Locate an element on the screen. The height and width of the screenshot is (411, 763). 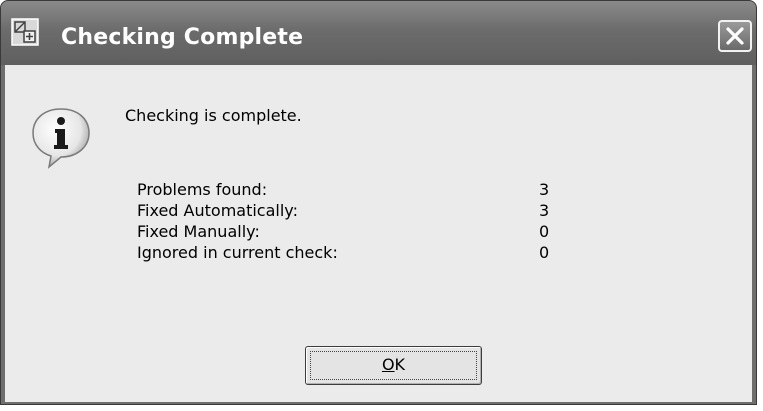
window-title: Checking Complete is located at coordinates (182, 37).